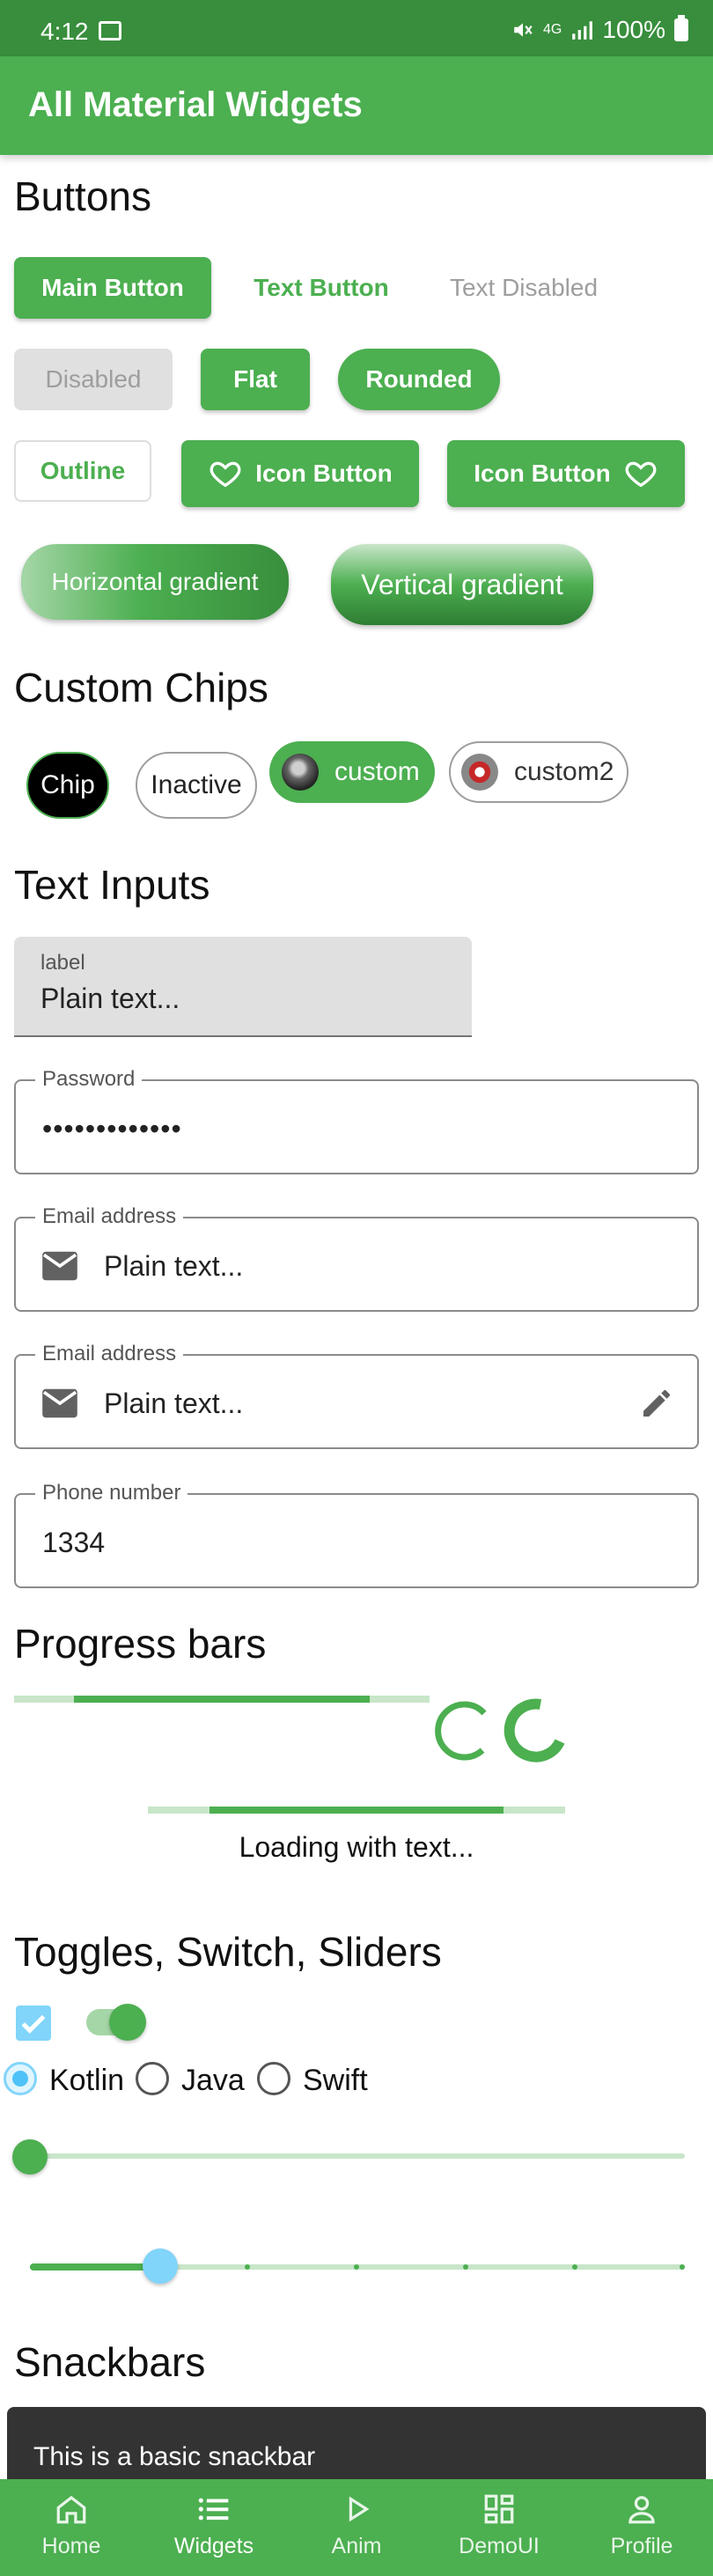 This screenshot has width=713, height=2576. I want to click on checkmark-icon, so click(33, 2024).